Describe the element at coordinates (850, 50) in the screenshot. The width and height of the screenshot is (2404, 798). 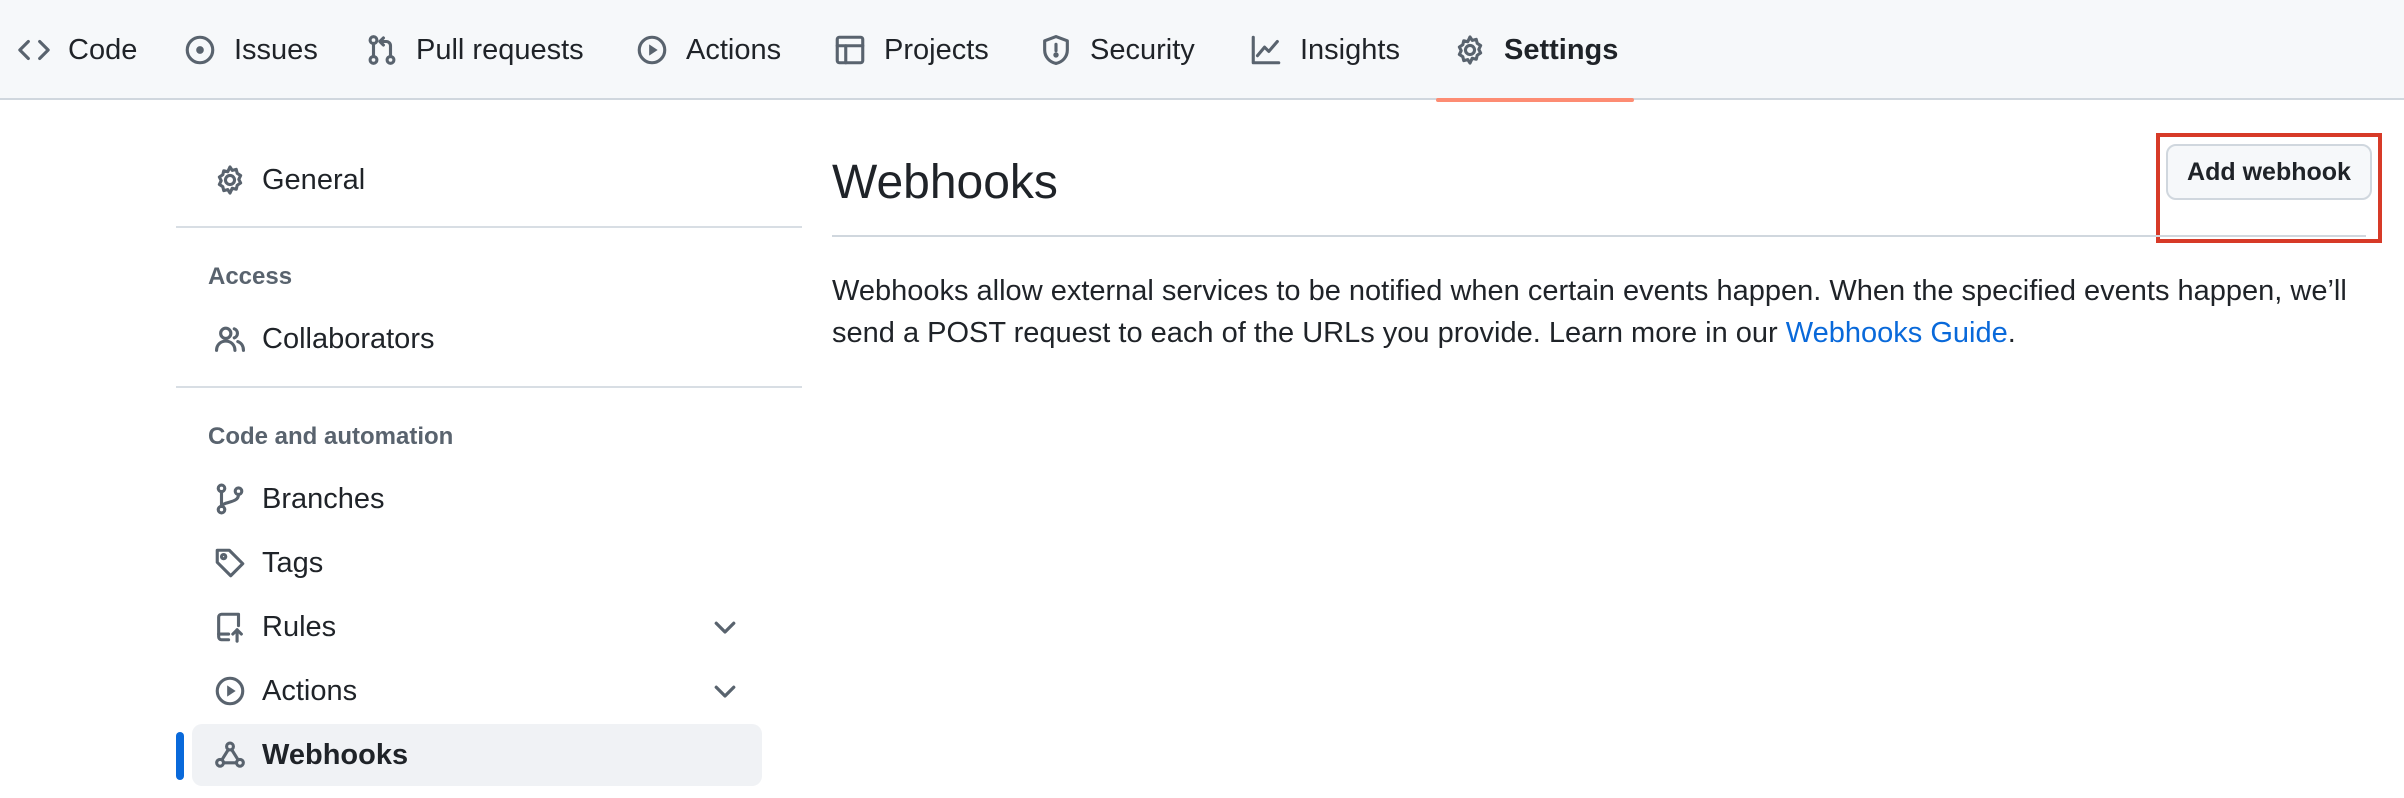
I see `table-icon` at that location.